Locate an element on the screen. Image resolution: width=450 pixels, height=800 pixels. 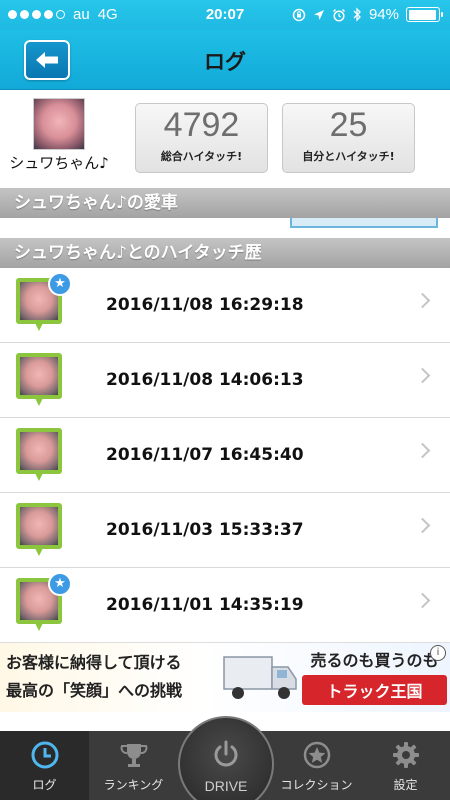
ad-copy: お客様に納得して頂ける 最高の「笑顔」への挑戦 is located at coordinates (94, 677).